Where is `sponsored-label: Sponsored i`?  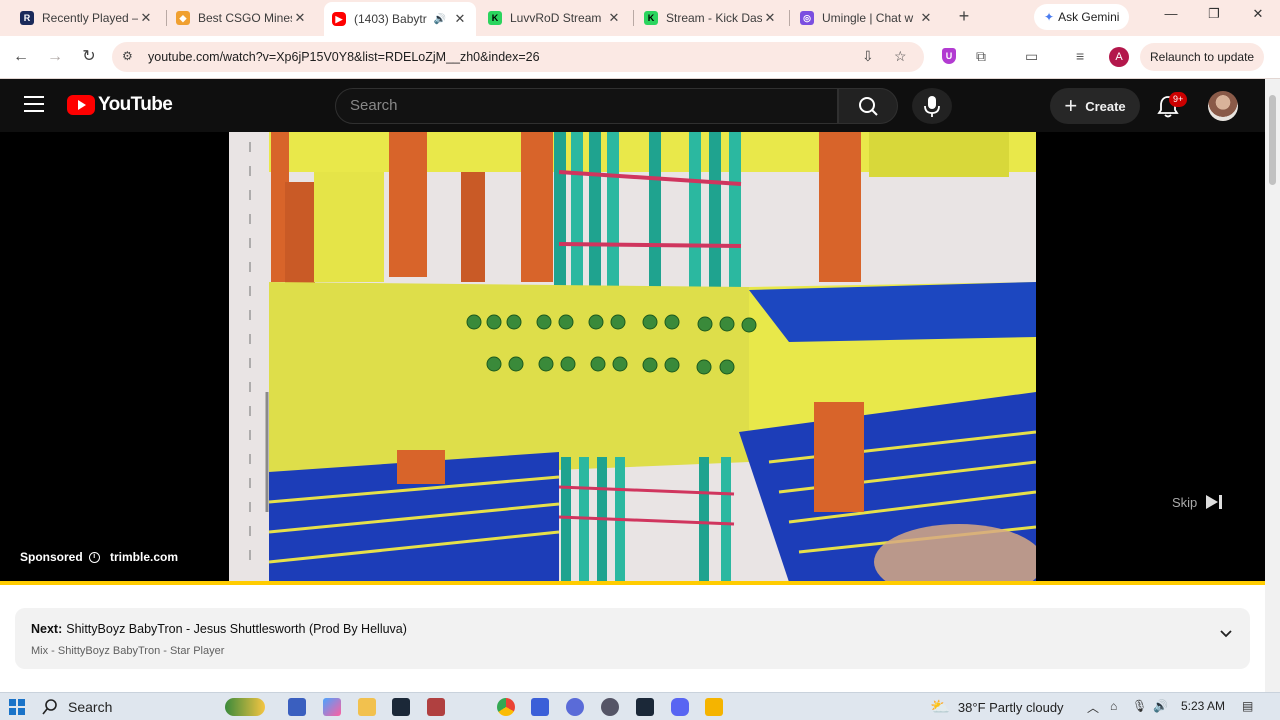
sponsored-label: Sponsored i is located at coordinates (60, 557).